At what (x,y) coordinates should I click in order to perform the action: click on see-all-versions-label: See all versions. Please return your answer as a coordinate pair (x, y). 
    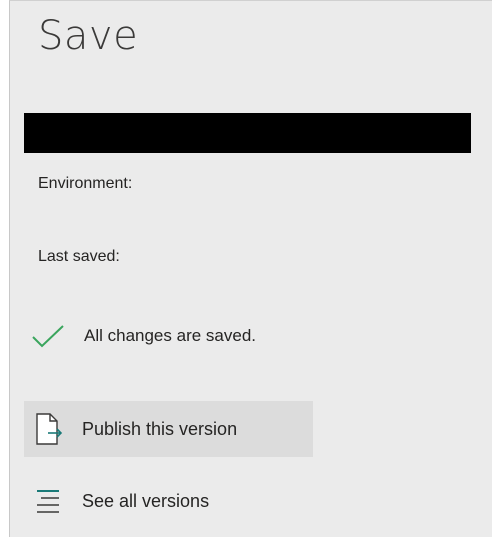
    Looking at the image, I should click on (146, 500).